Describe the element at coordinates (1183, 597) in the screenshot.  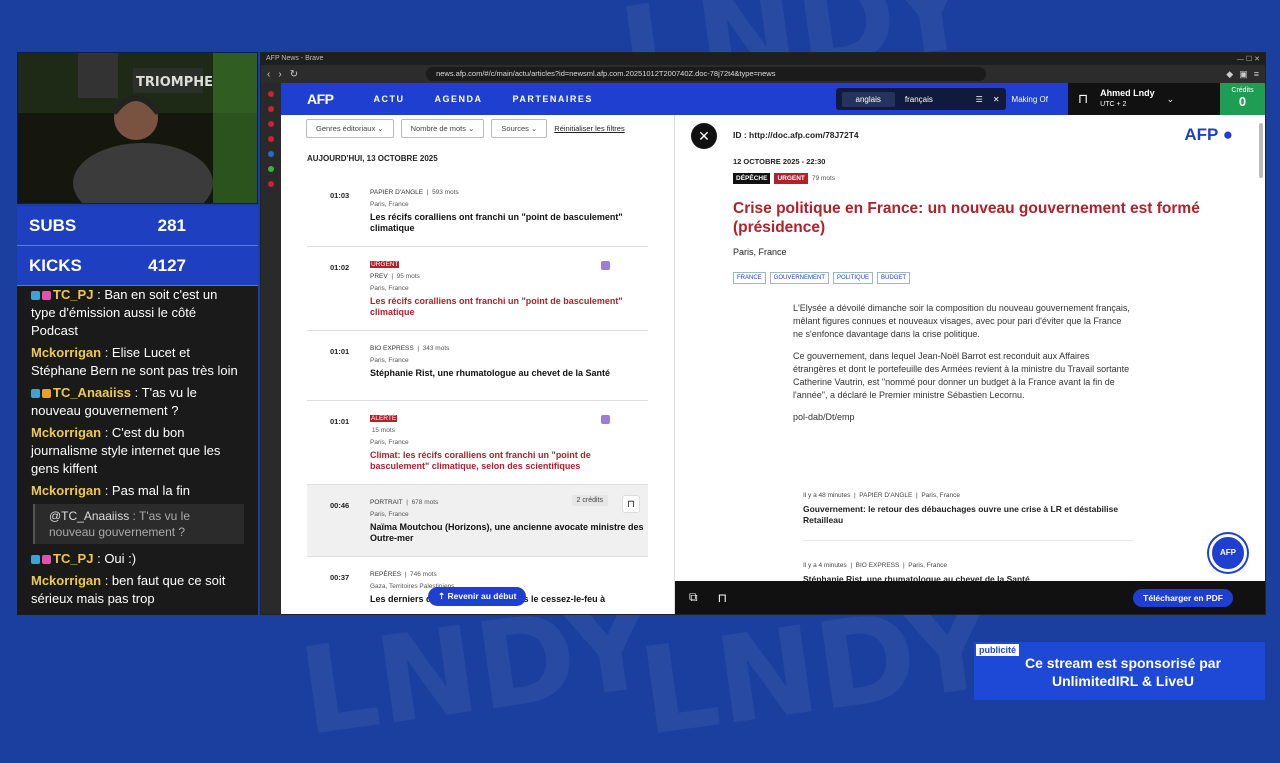
I see `download-pdf-button: Télécharger en PDF` at that location.